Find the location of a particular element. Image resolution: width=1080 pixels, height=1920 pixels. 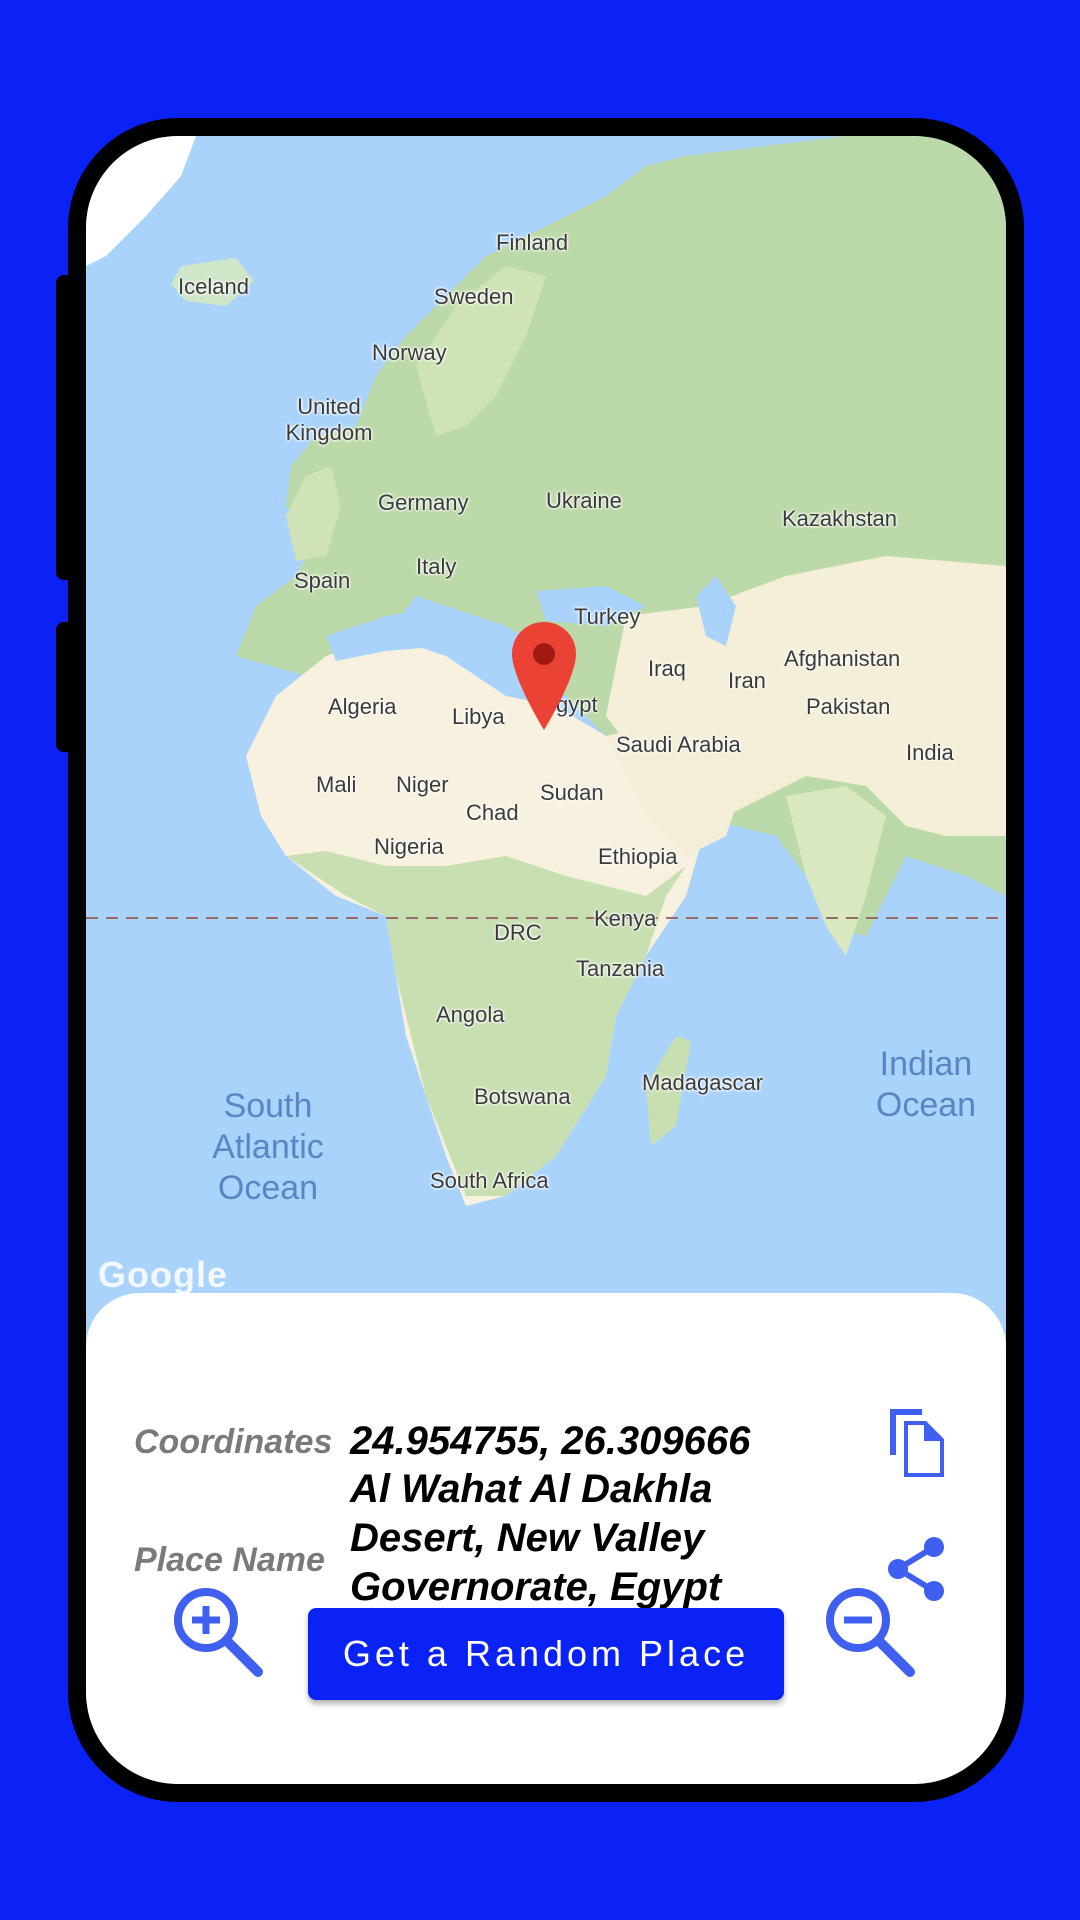

map-label-iran: Iran is located at coordinates (747, 680).